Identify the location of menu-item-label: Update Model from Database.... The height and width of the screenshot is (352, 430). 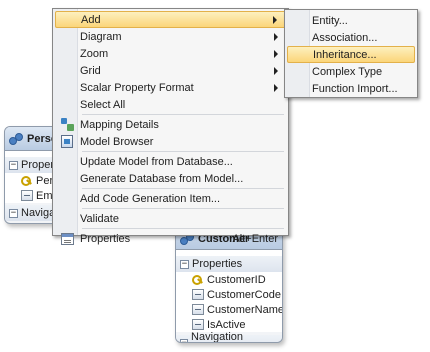
(156, 161).